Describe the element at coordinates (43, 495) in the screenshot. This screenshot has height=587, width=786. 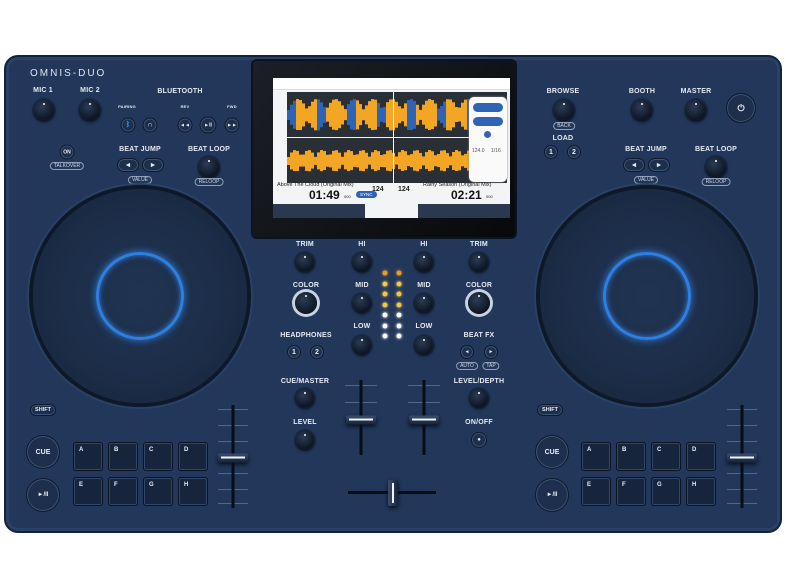
I see `left-play-pause-button: ►/II` at that location.